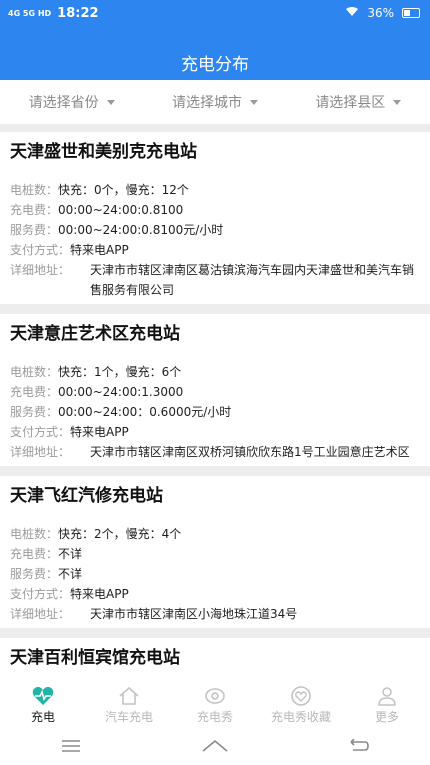 This screenshot has height=765, width=430. What do you see at coordinates (120, 372) in the screenshot?
I see `piles-value: 快充：1个，慢充：6个` at bounding box center [120, 372].